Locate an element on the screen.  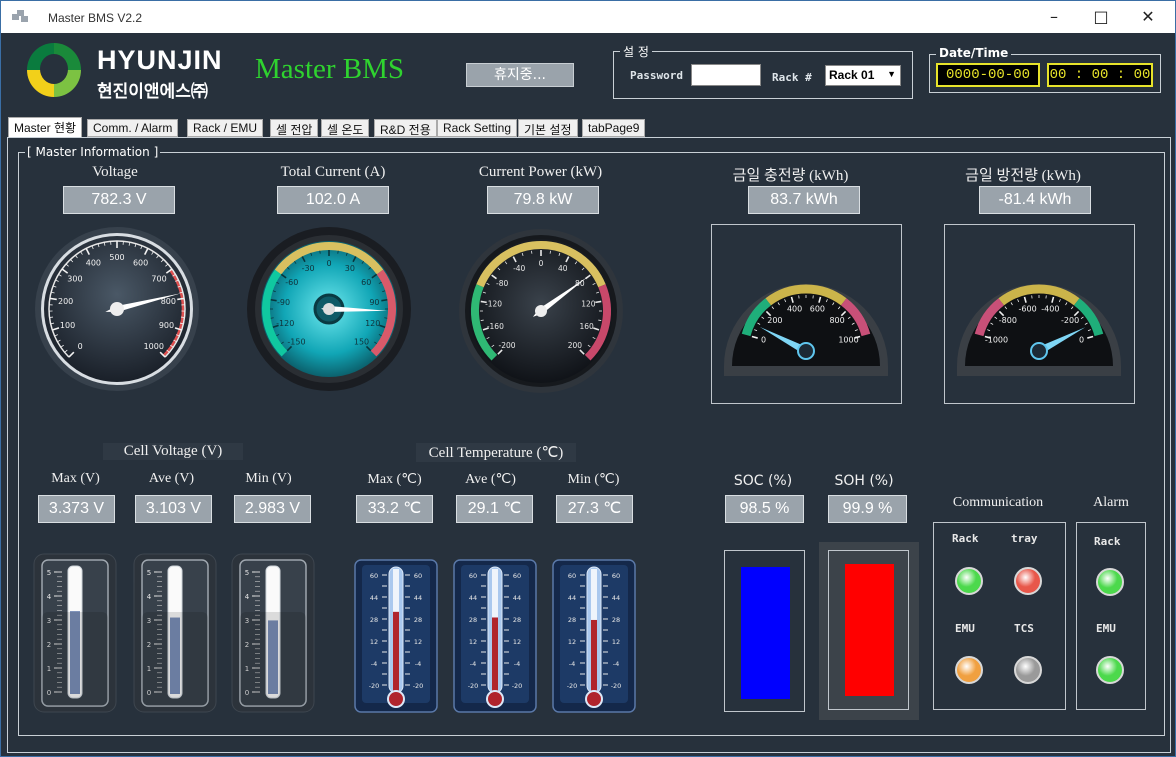
chg-tick-label: 600 is located at coordinates (817, 308).